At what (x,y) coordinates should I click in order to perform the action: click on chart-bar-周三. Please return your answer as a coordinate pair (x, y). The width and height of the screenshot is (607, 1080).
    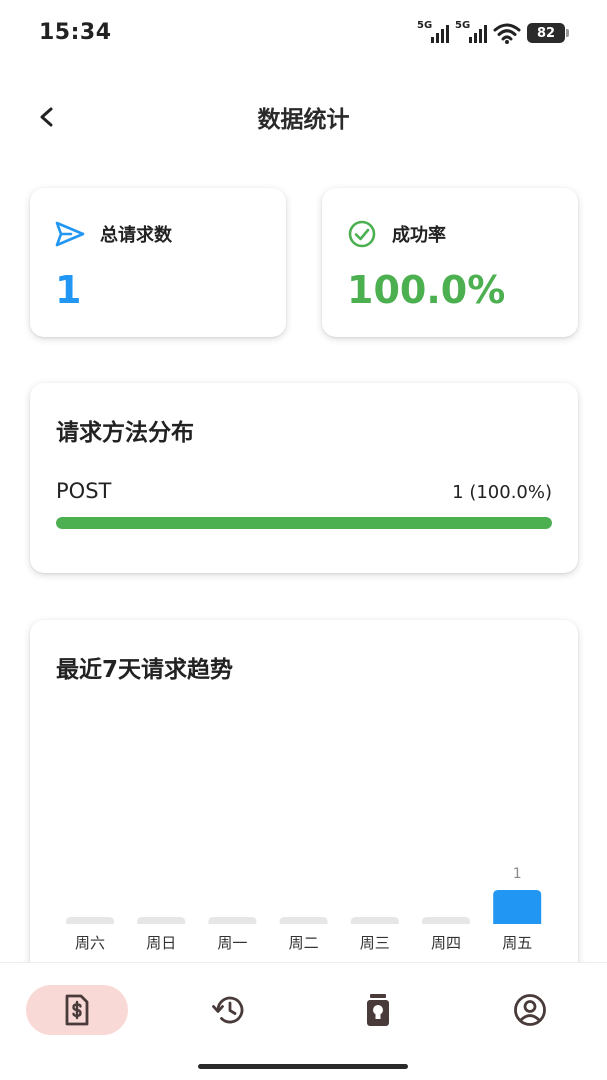
    Looking at the image, I should click on (374, 920).